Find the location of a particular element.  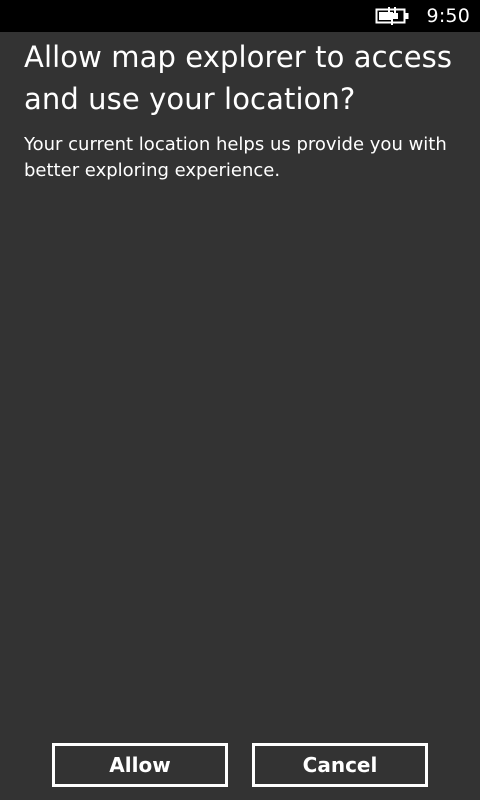

status-bar: 9:50 is located at coordinates (240, 16).